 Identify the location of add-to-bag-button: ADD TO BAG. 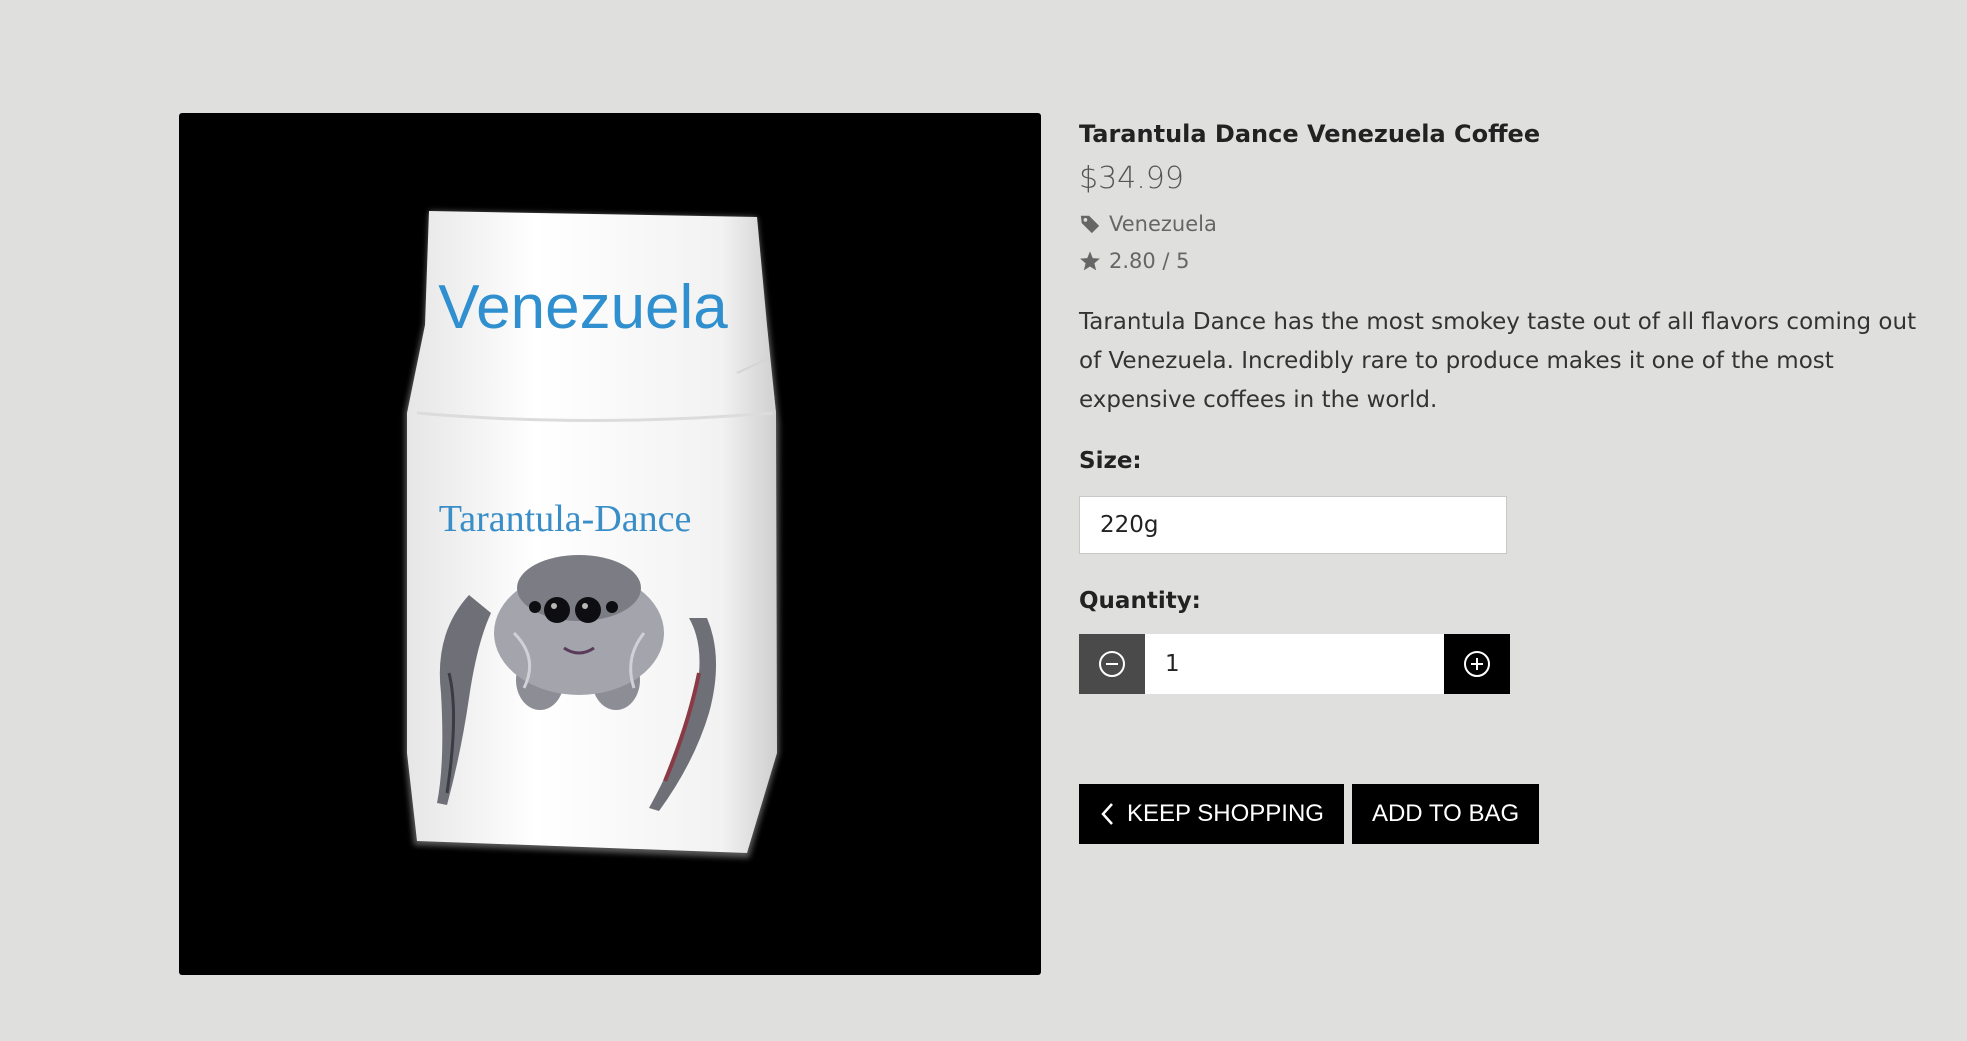
(1445, 814).